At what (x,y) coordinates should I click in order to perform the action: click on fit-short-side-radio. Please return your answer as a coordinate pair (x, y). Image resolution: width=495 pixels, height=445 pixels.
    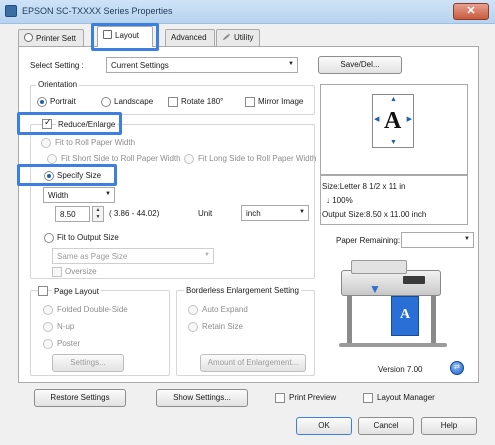
    Looking at the image, I should click on (52, 159).